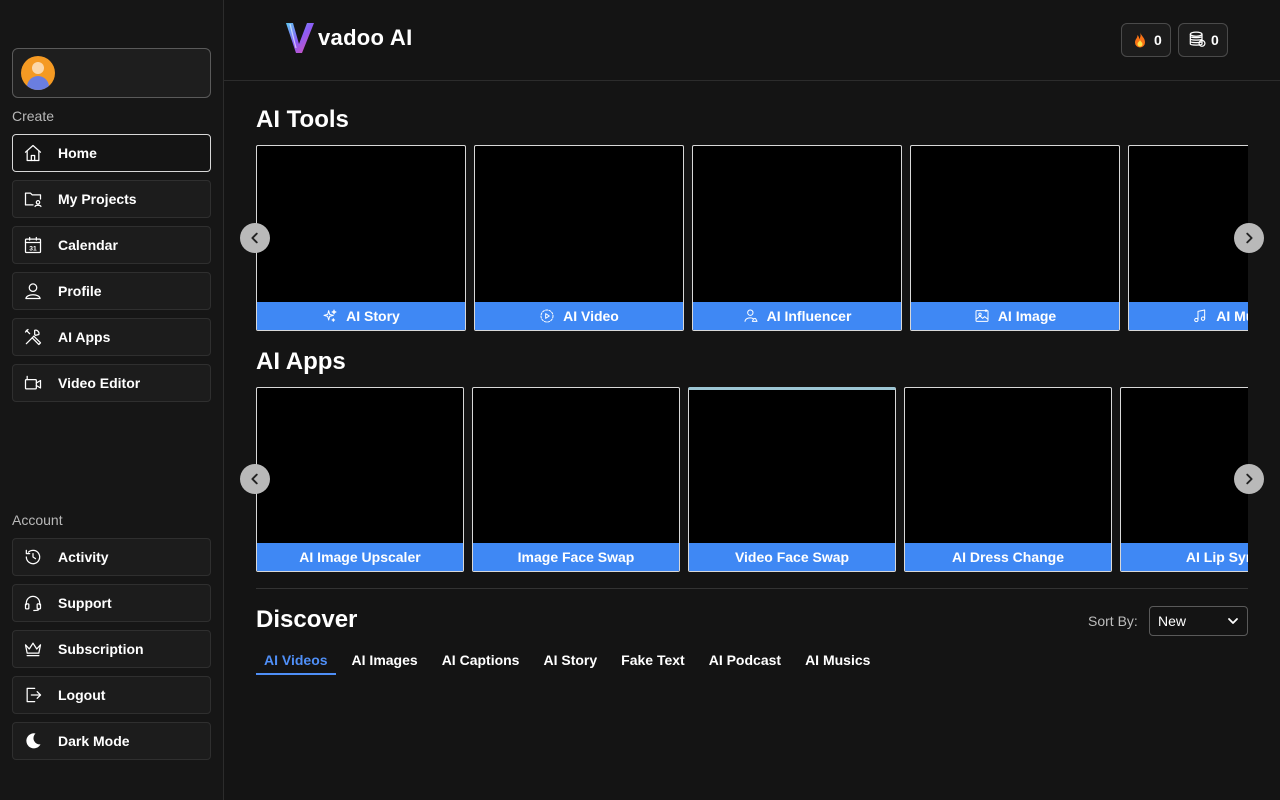 Image resolution: width=1280 pixels, height=800 pixels. I want to click on tab-ai-images: AI Images, so click(385, 660).